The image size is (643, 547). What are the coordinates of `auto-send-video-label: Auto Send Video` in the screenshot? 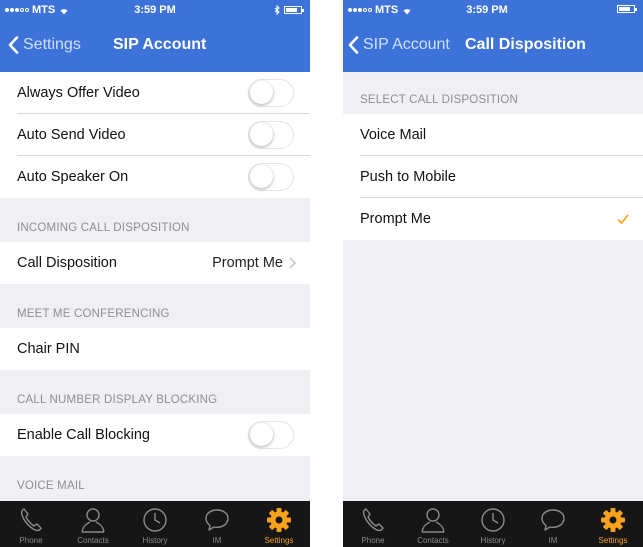 It's located at (71, 135).